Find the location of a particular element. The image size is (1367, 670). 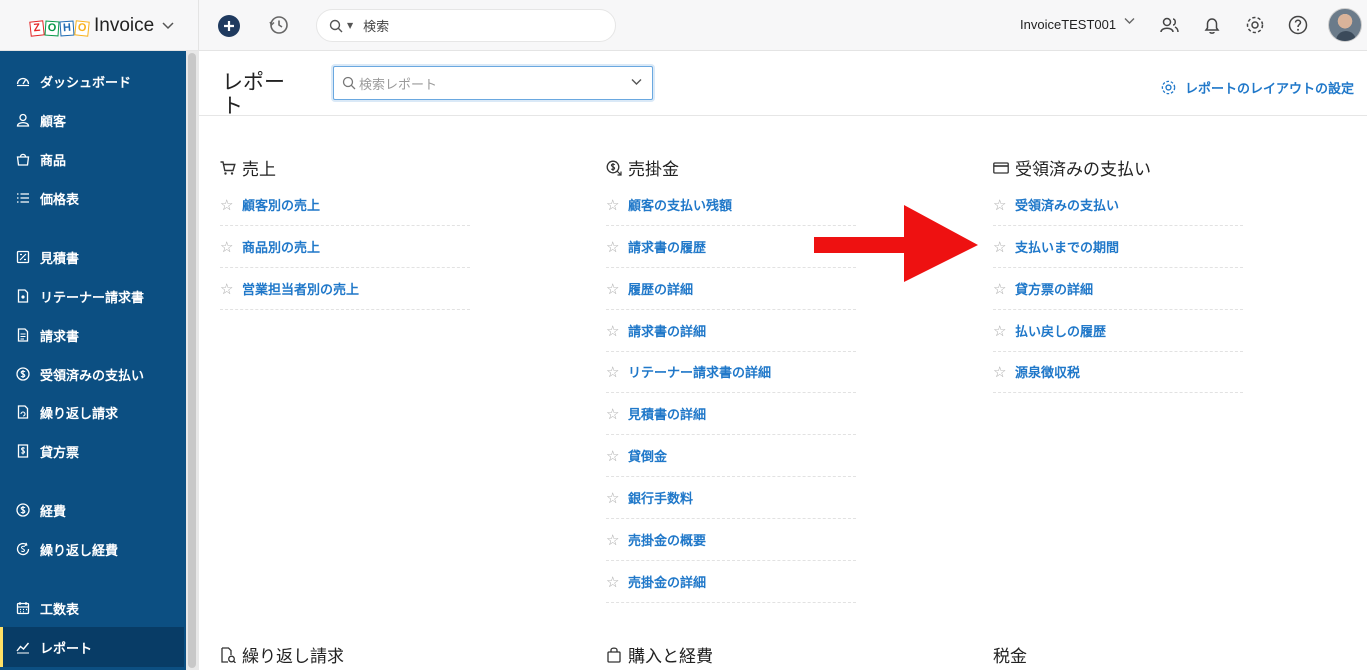

sidebar-item-label: 貸方票 is located at coordinates (60, 453).